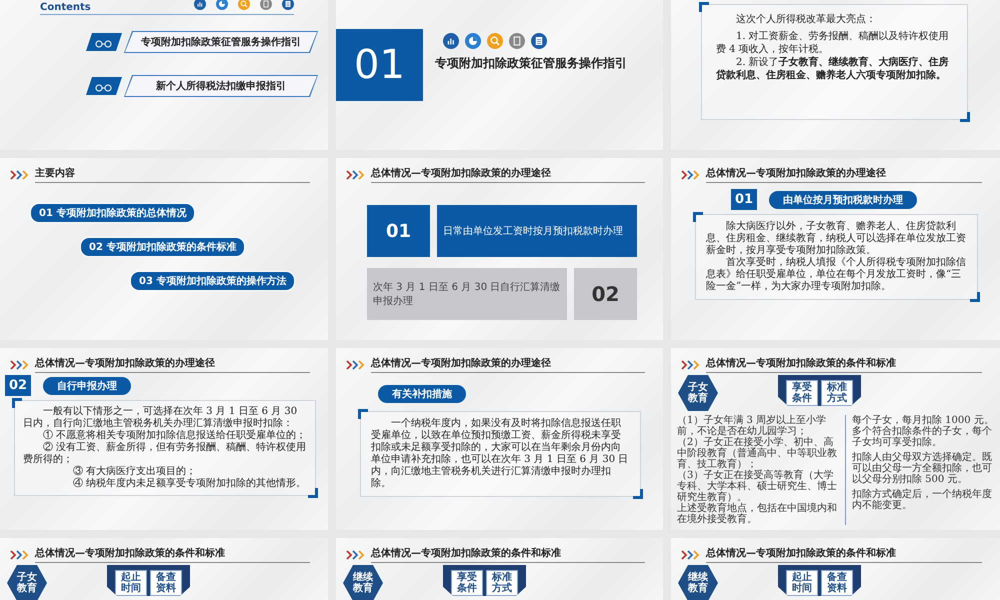  What do you see at coordinates (160, 418) in the screenshot?
I see `paragraph: 一般有以下情形之一，可选择在次年 3 月 1 日至 6 月 30 日内，自行向汇缴地主管税务机关办理汇算清缴申报时扣除：` at bounding box center [160, 418].